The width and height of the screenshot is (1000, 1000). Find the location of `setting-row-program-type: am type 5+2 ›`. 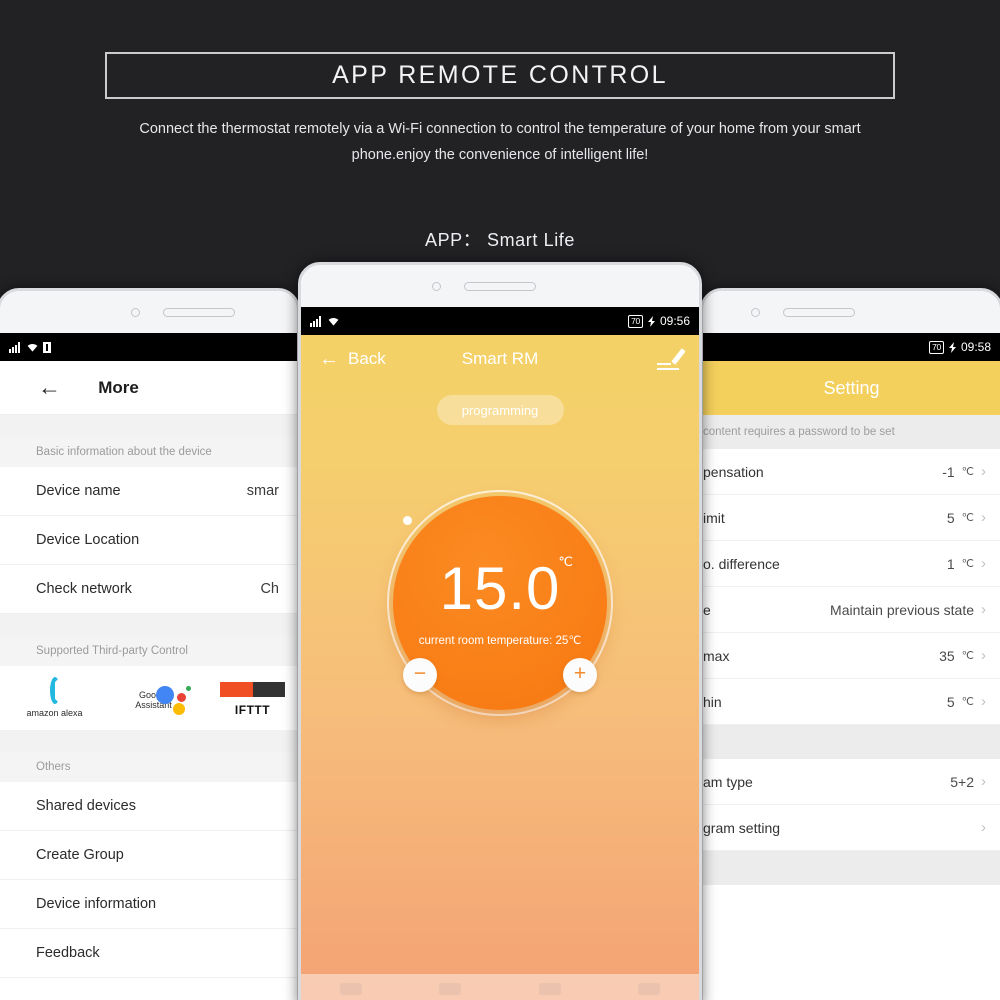

setting-row-program-type: am type 5+2 › is located at coordinates (851, 782).